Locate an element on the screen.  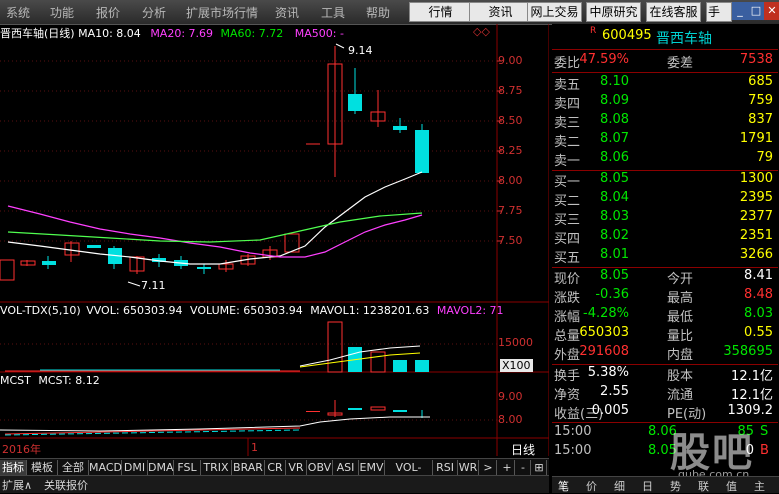
tab-all: 全部 is located at coordinates (73, 467).